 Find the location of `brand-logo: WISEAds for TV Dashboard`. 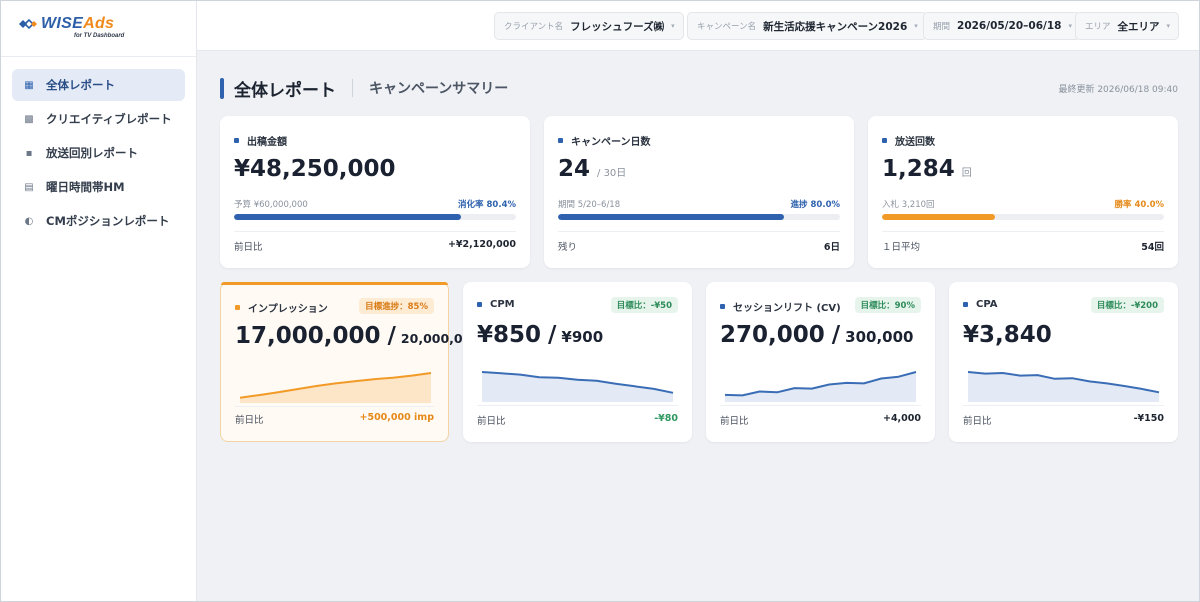

brand-logo: WISEAds for TV Dashboard is located at coordinates (98, 29).